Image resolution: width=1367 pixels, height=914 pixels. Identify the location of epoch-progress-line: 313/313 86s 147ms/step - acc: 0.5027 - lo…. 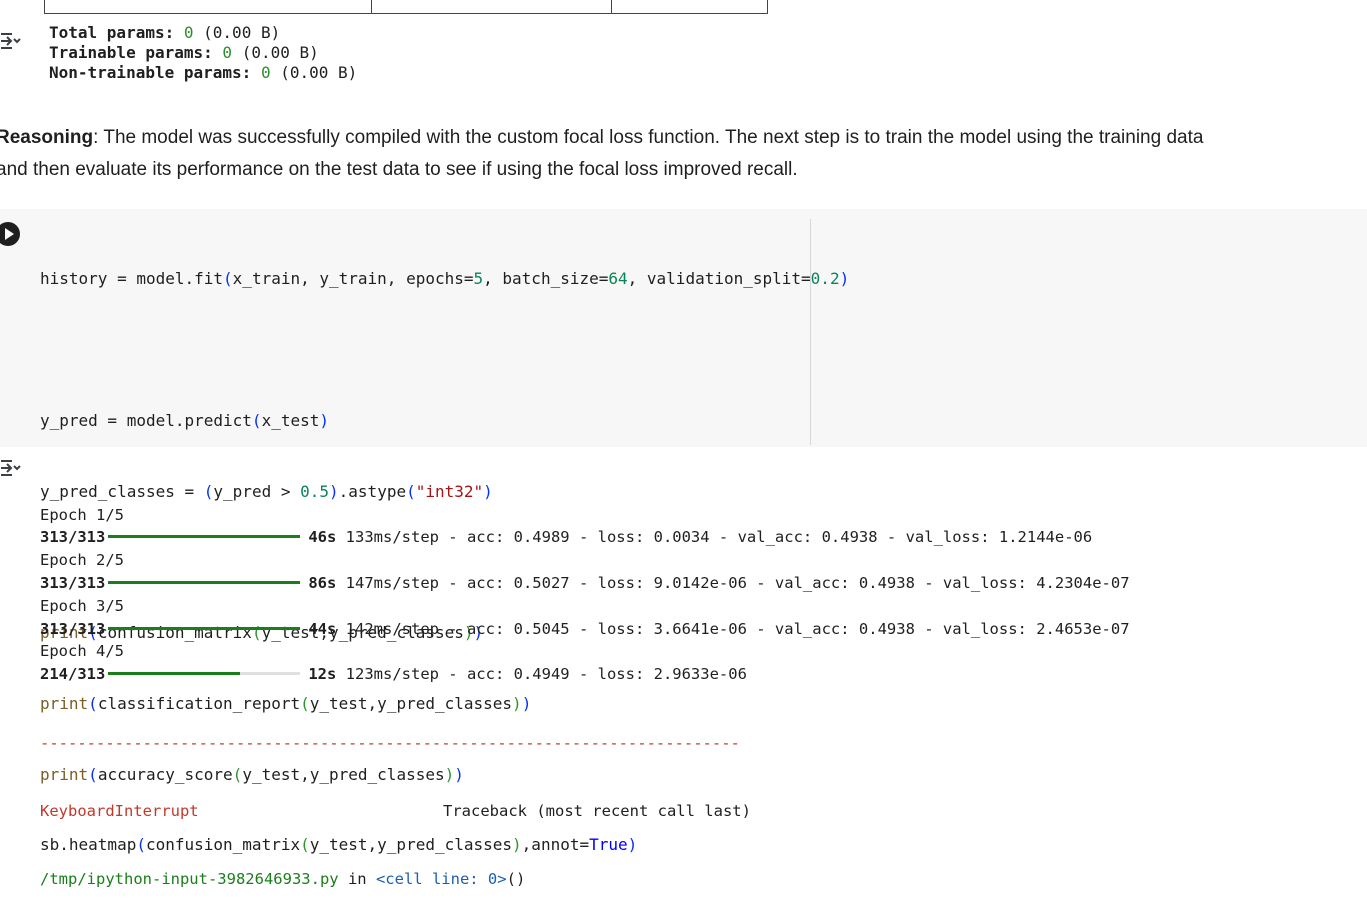
(585, 583).